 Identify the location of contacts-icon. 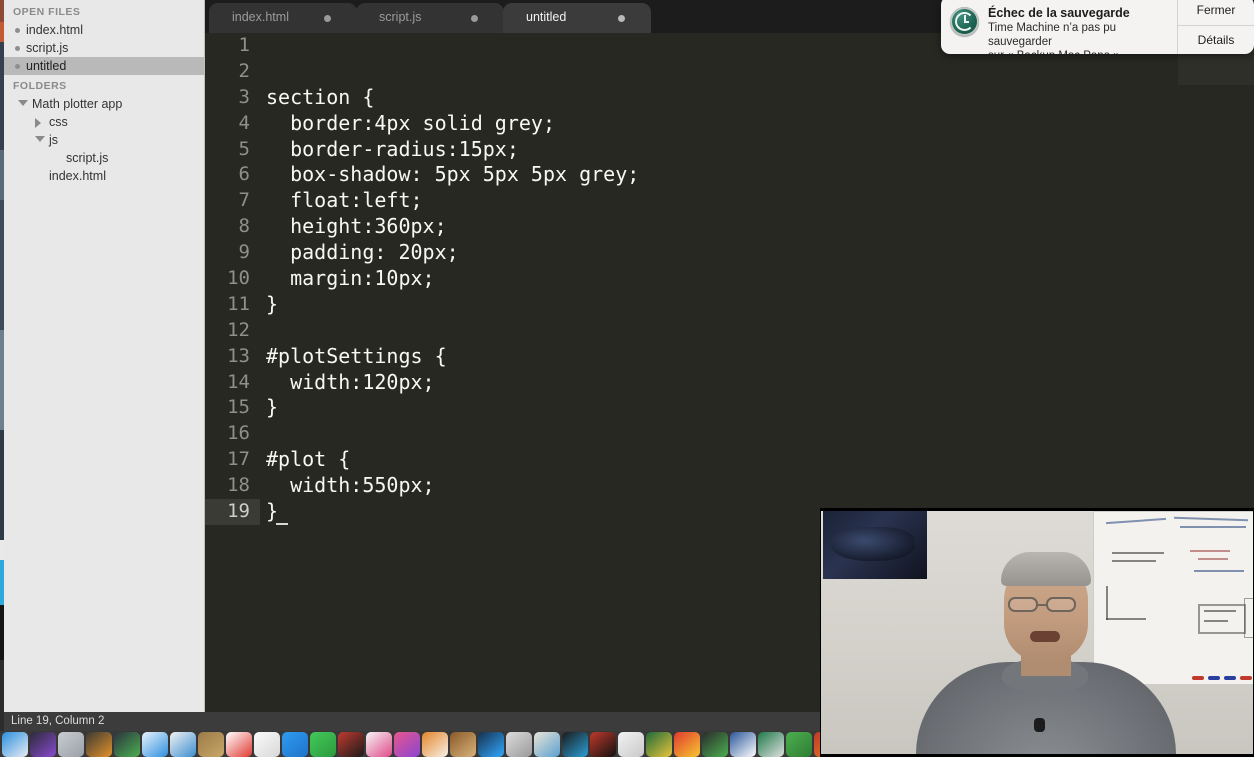
(211, 744).